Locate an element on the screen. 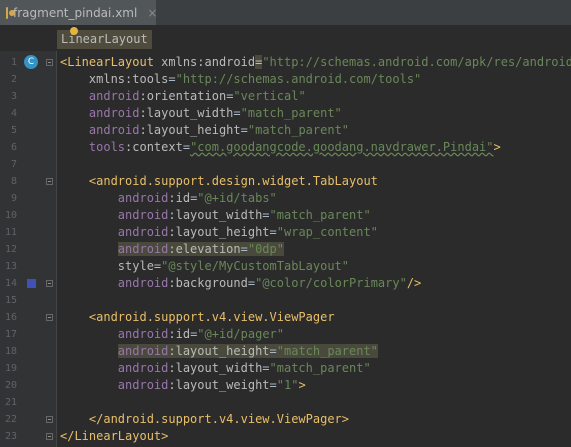 The image size is (571, 447). line-number: 3 is located at coordinates (13, 96).